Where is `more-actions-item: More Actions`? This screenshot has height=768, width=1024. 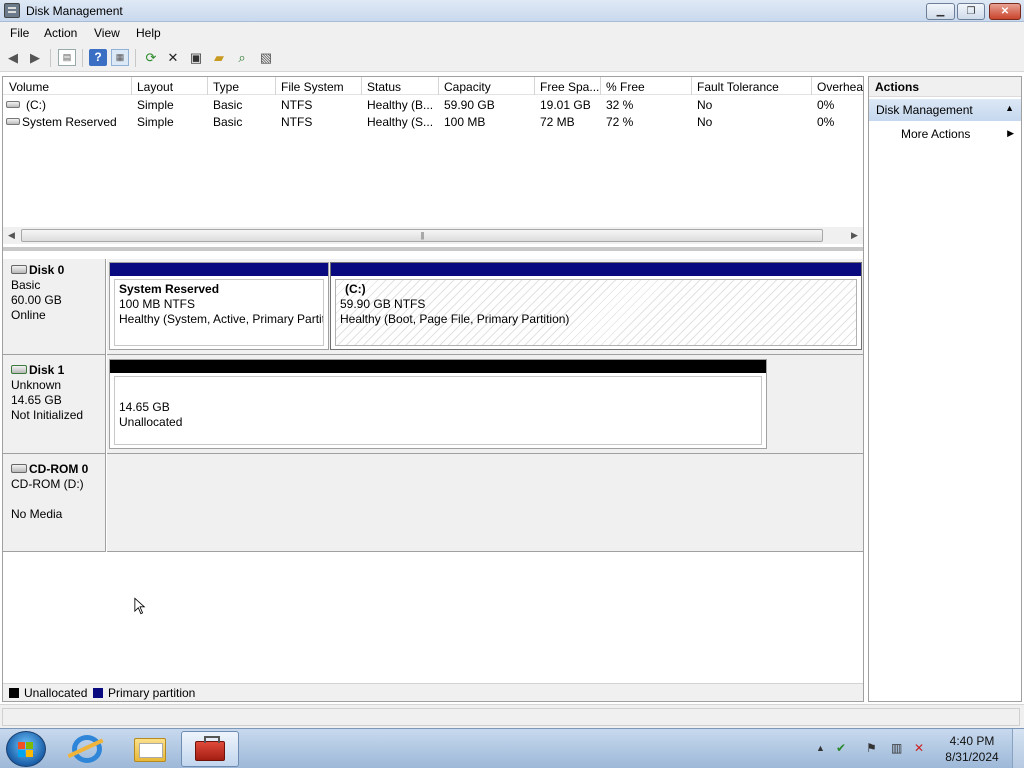 more-actions-item: More Actions is located at coordinates (935, 134).